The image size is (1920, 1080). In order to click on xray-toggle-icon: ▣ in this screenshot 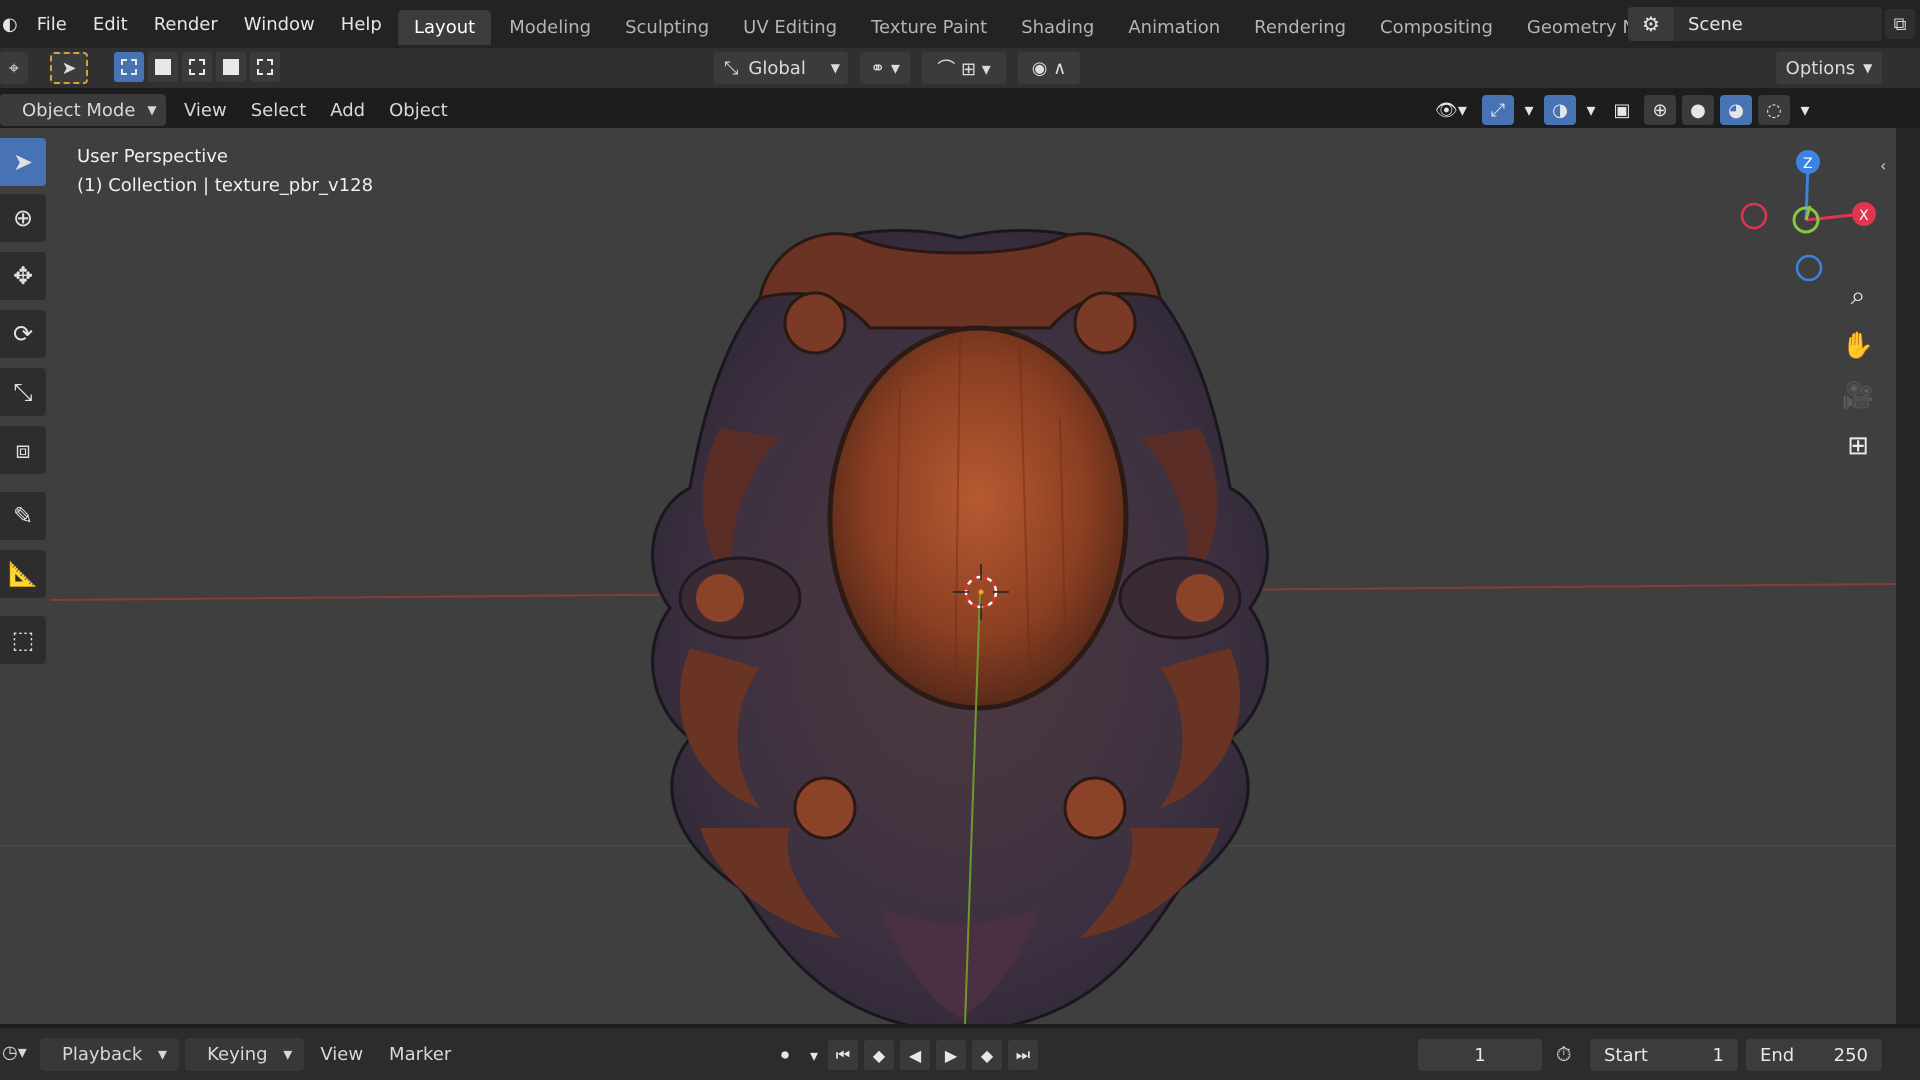, I will do `click(1622, 110)`.